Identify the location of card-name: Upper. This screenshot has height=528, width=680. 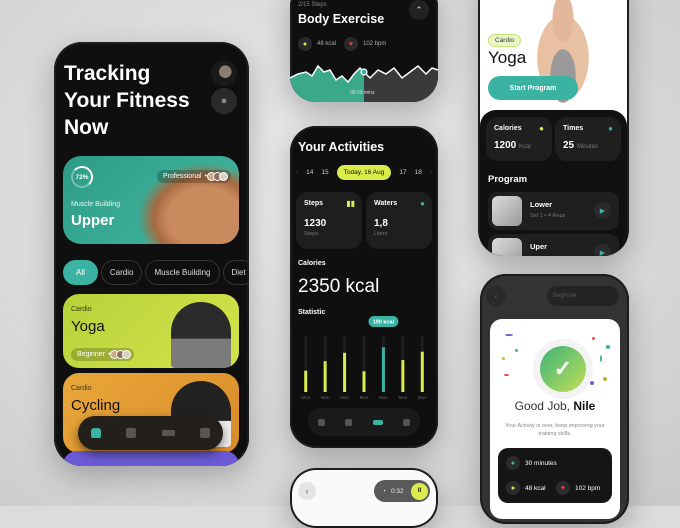
(93, 220).